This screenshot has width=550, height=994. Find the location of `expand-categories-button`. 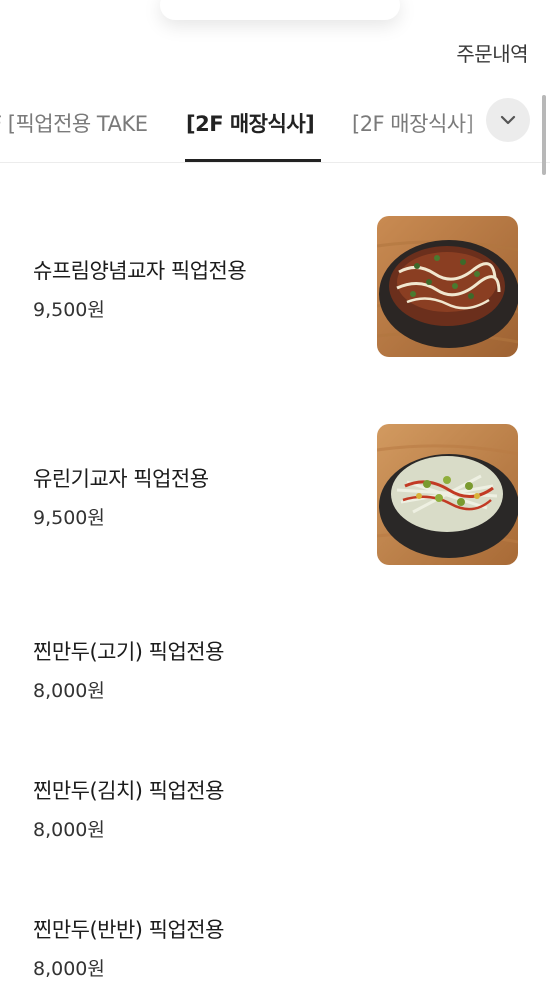

expand-categories-button is located at coordinates (508, 120).